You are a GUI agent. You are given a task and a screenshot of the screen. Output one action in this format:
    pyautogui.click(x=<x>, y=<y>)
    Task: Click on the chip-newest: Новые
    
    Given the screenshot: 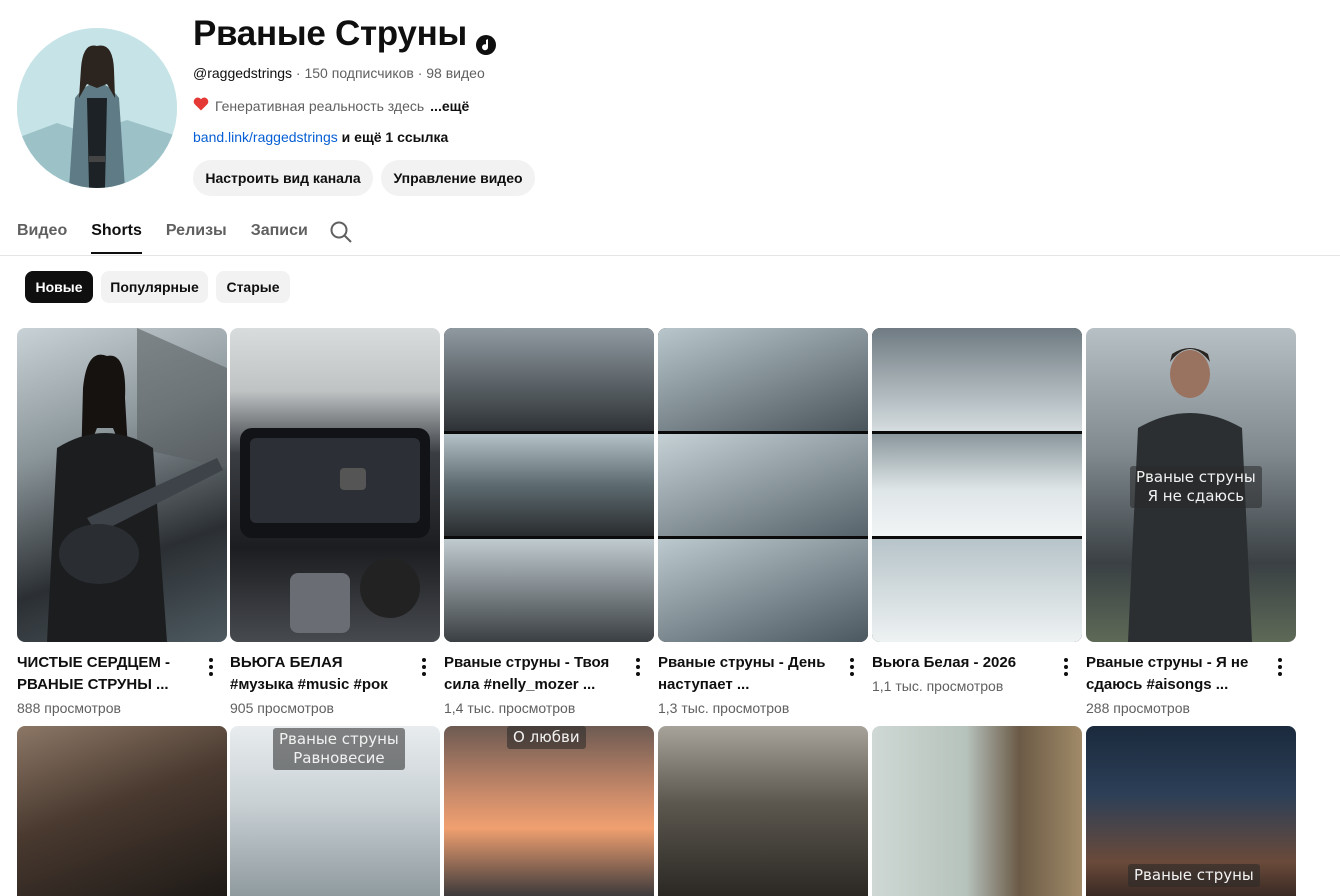 What is the action you would take?
    pyautogui.click(x=59, y=287)
    